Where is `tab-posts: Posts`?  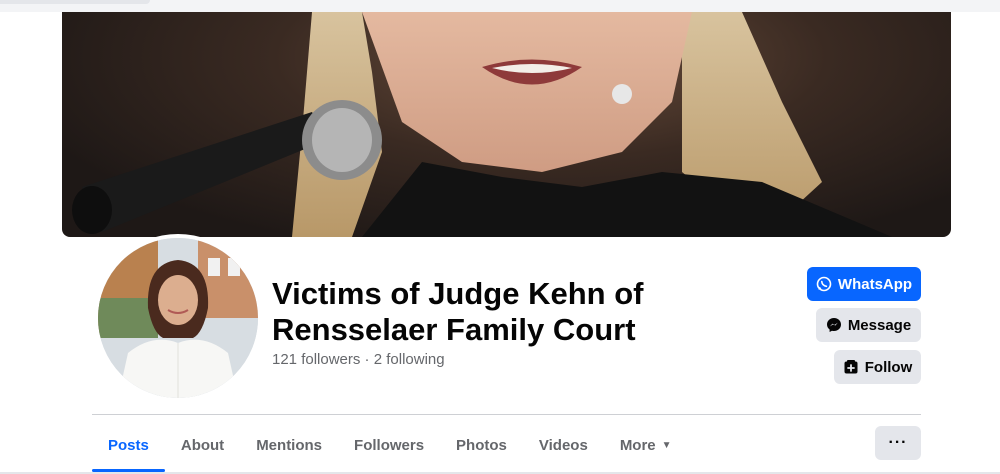 tab-posts: Posts is located at coordinates (128, 446).